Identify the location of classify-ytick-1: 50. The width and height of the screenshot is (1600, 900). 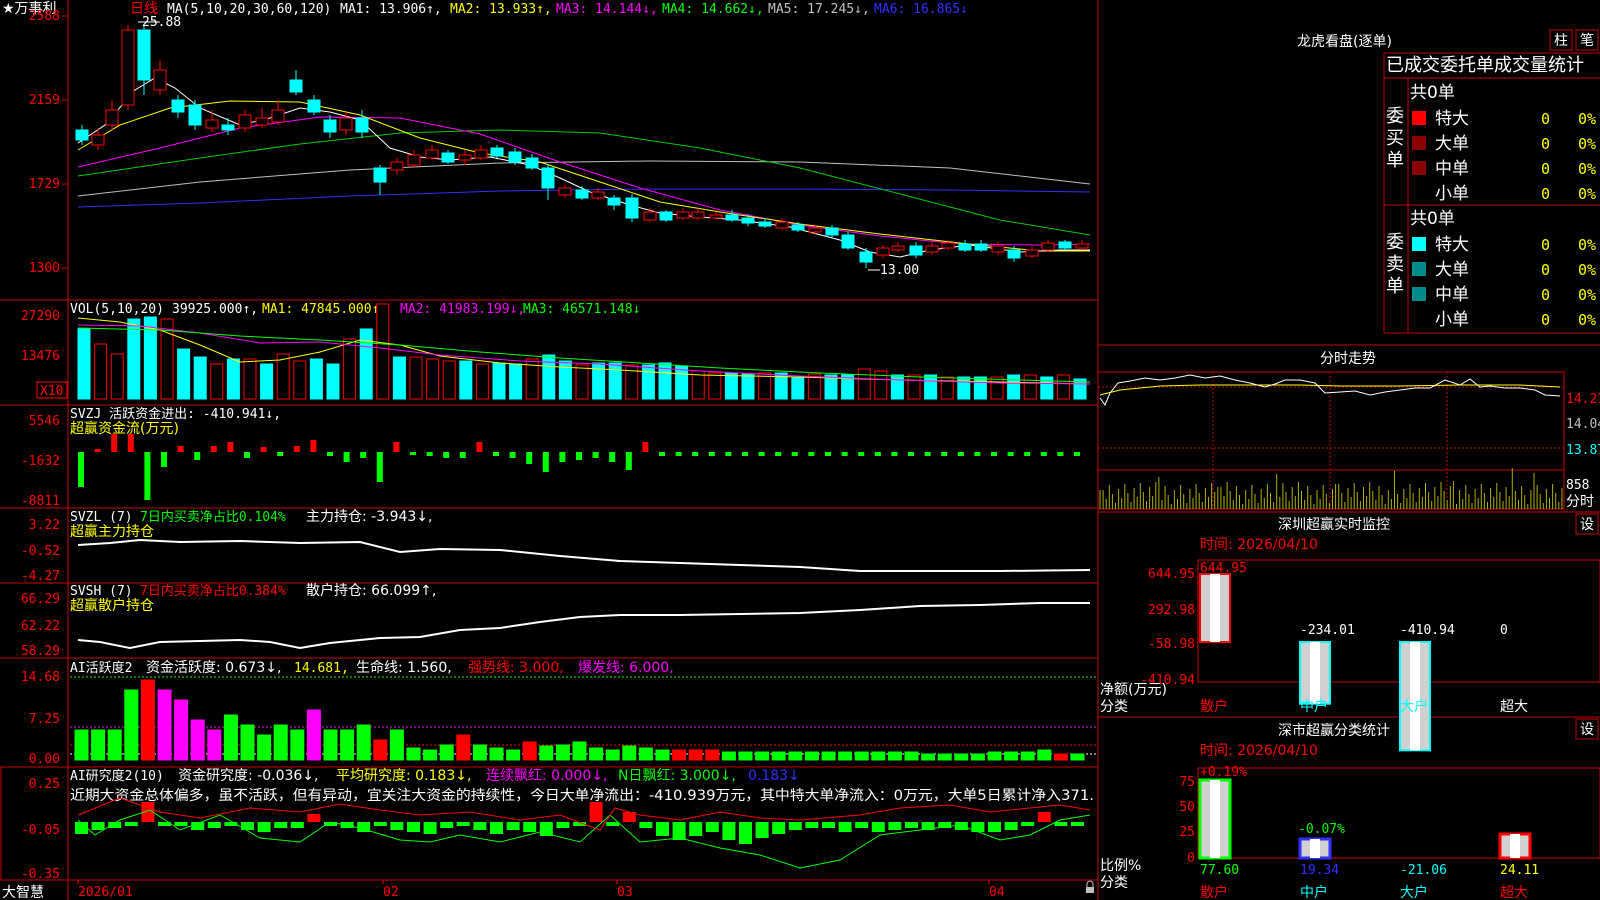
(1187, 807).